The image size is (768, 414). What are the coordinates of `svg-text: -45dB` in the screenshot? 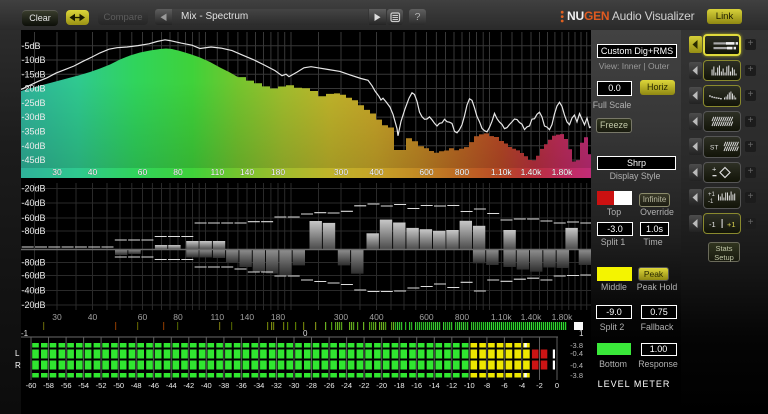 It's located at (34, 160).